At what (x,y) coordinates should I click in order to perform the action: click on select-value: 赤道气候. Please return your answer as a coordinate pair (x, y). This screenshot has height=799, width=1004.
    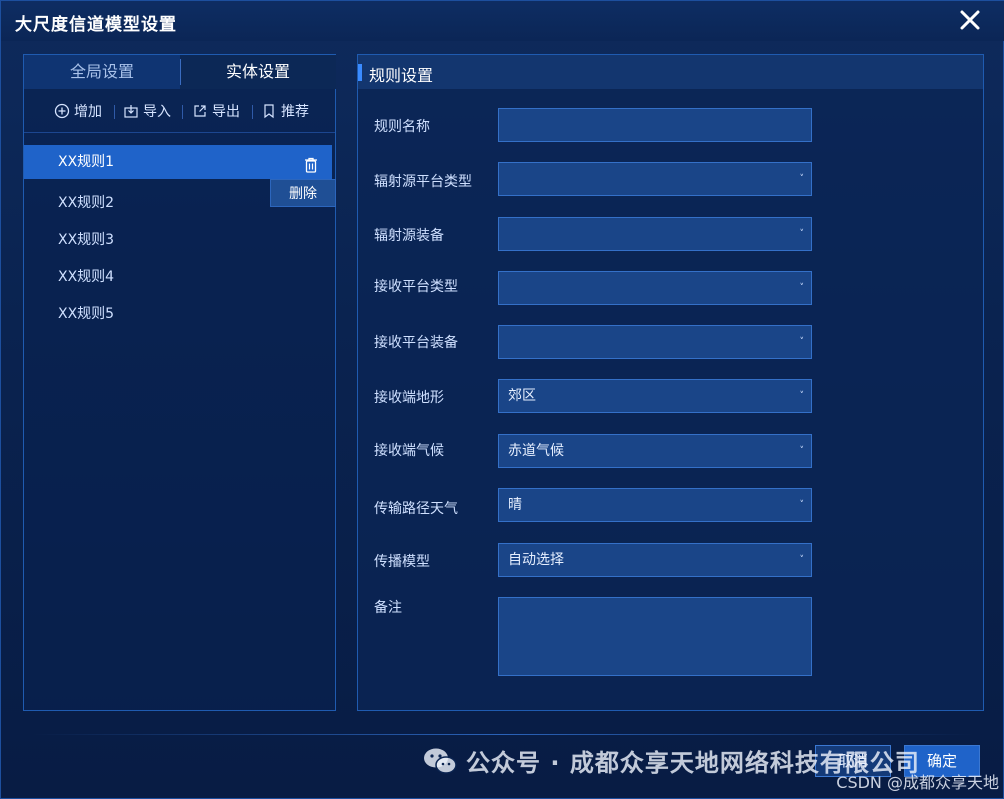
    Looking at the image, I should click on (536, 451).